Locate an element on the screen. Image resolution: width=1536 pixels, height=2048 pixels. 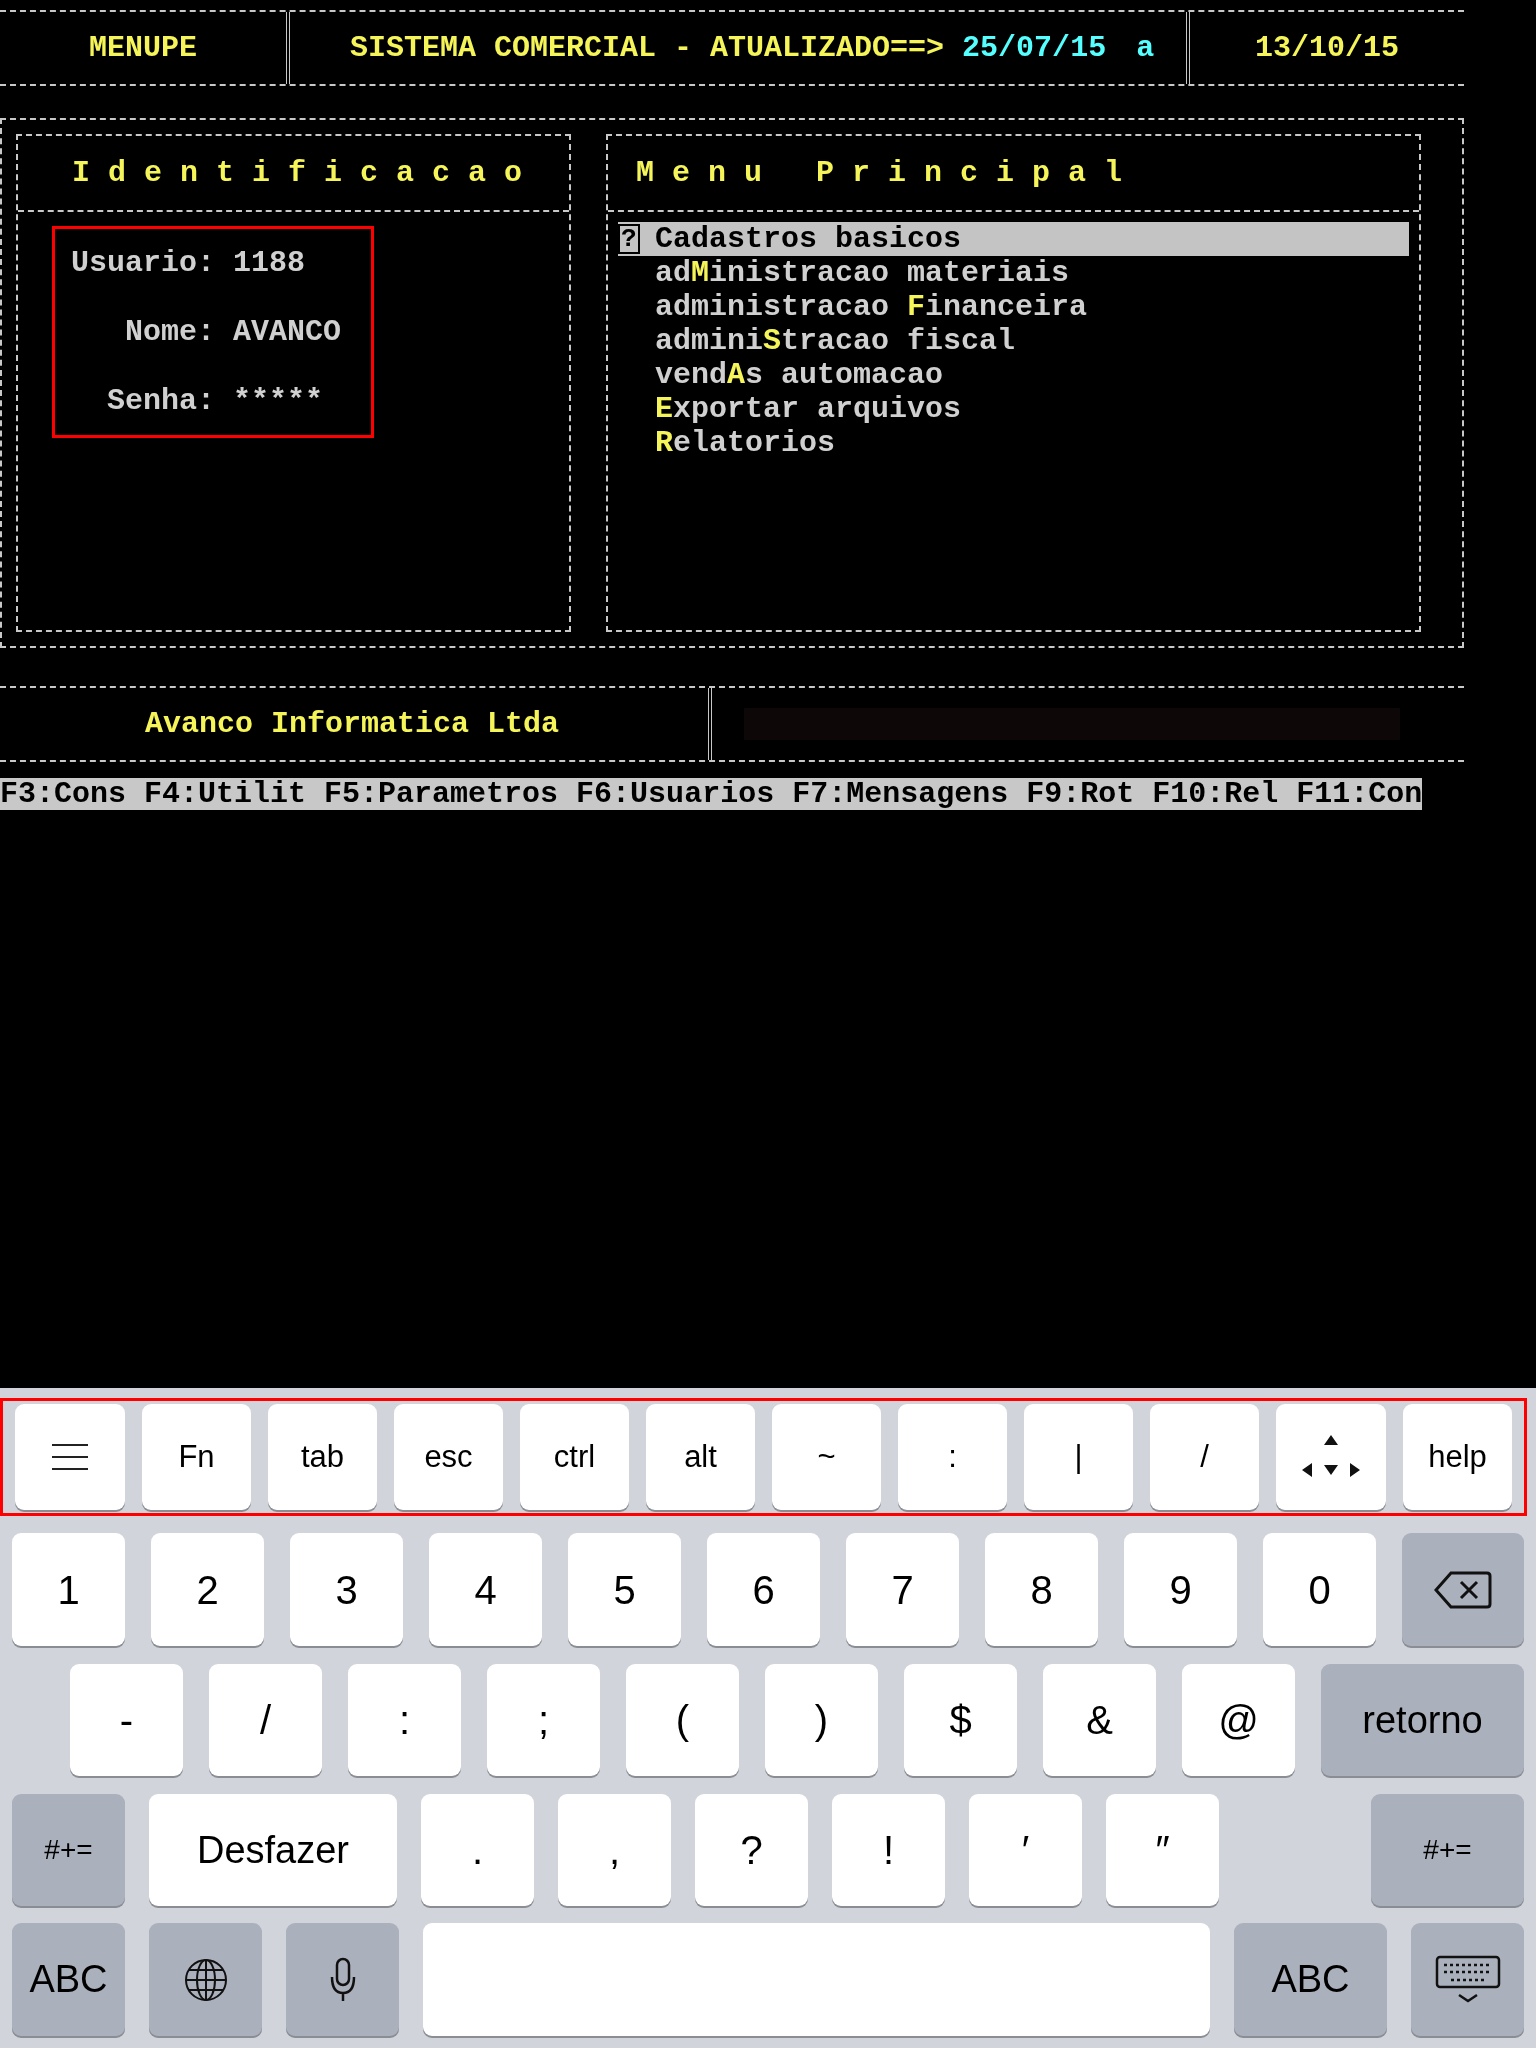
symbol-key: - is located at coordinates (126, 1720).